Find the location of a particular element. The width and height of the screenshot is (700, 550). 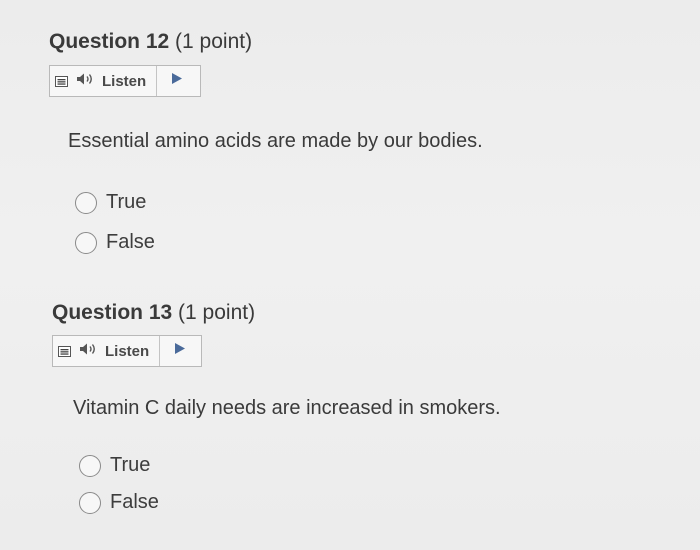

question-number: Question 12 is located at coordinates (109, 41).